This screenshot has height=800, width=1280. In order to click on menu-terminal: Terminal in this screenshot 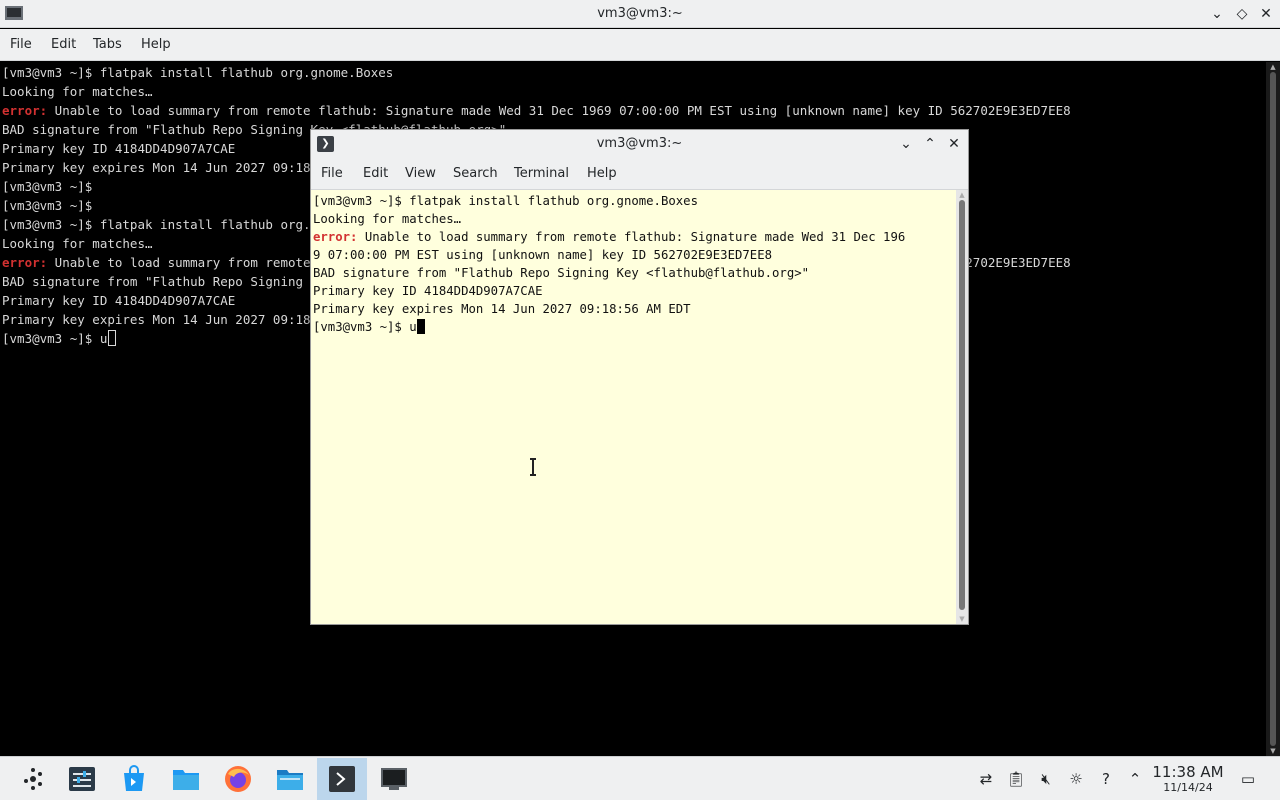, I will do `click(541, 173)`.